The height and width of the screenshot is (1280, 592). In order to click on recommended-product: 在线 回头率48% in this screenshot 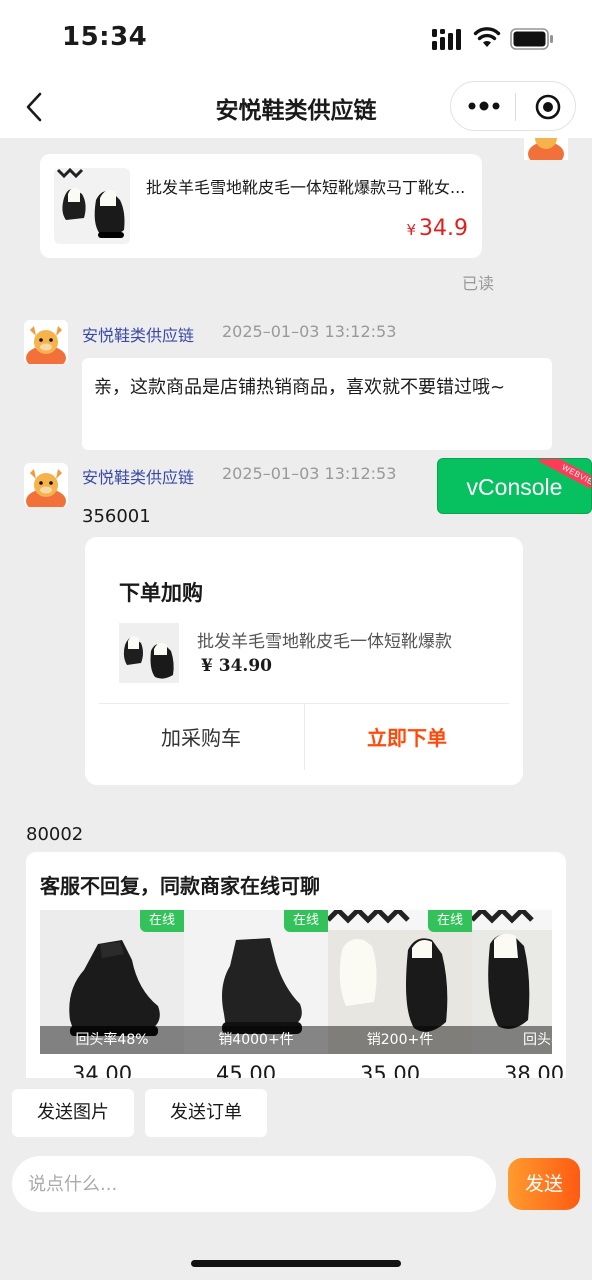, I will do `click(112, 982)`.